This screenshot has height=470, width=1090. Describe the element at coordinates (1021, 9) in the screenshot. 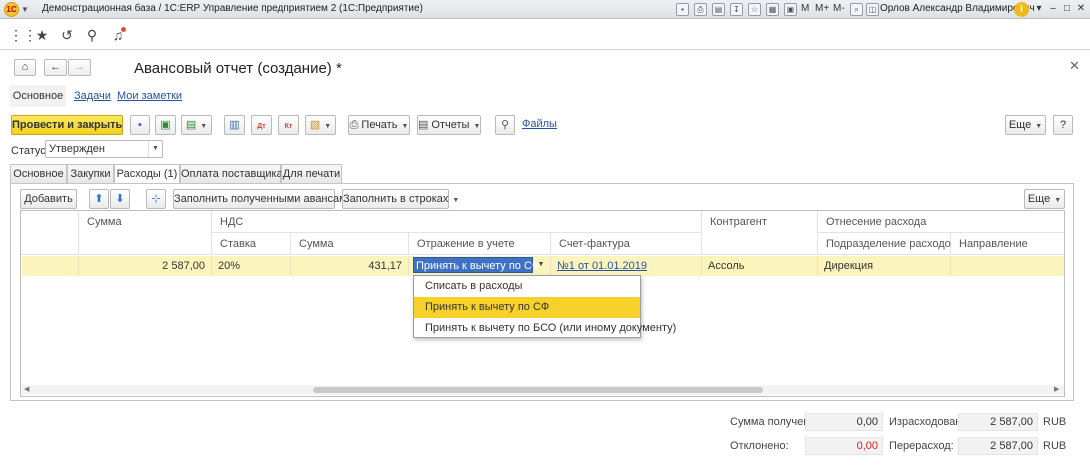

I see `info-icon: i` at that location.